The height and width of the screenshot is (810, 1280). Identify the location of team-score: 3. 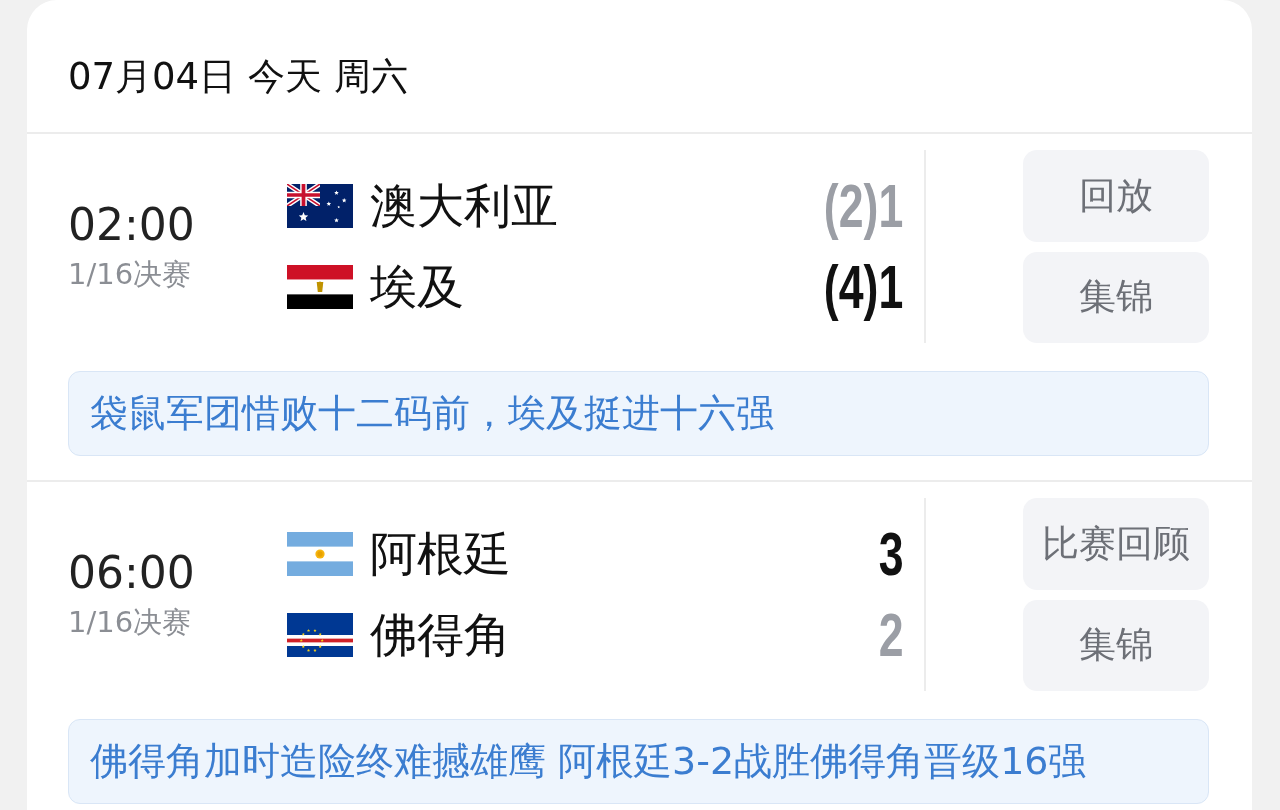
(890, 554).